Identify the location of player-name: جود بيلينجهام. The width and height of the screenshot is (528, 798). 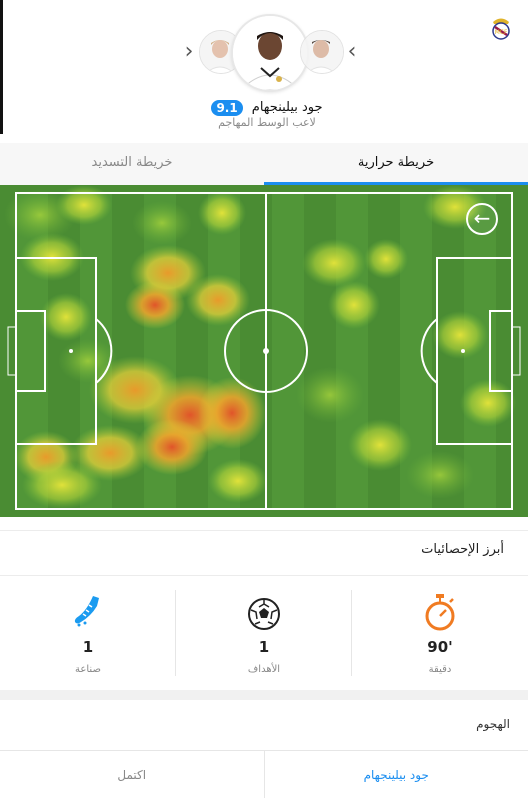
(287, 107).